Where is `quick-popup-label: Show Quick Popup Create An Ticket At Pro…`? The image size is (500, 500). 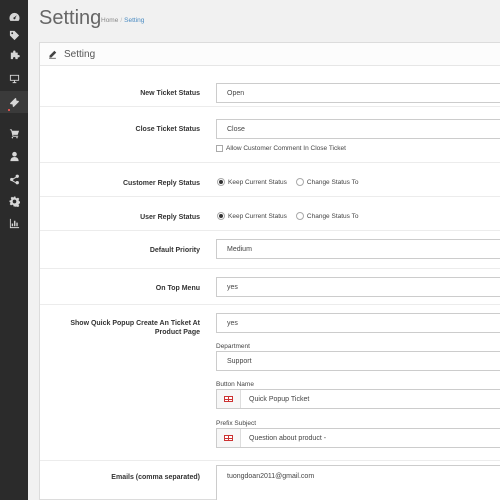 quick-popup-label: Show Quick Popup Create An Ticket At Pro… is located at coordinates (120, 328).